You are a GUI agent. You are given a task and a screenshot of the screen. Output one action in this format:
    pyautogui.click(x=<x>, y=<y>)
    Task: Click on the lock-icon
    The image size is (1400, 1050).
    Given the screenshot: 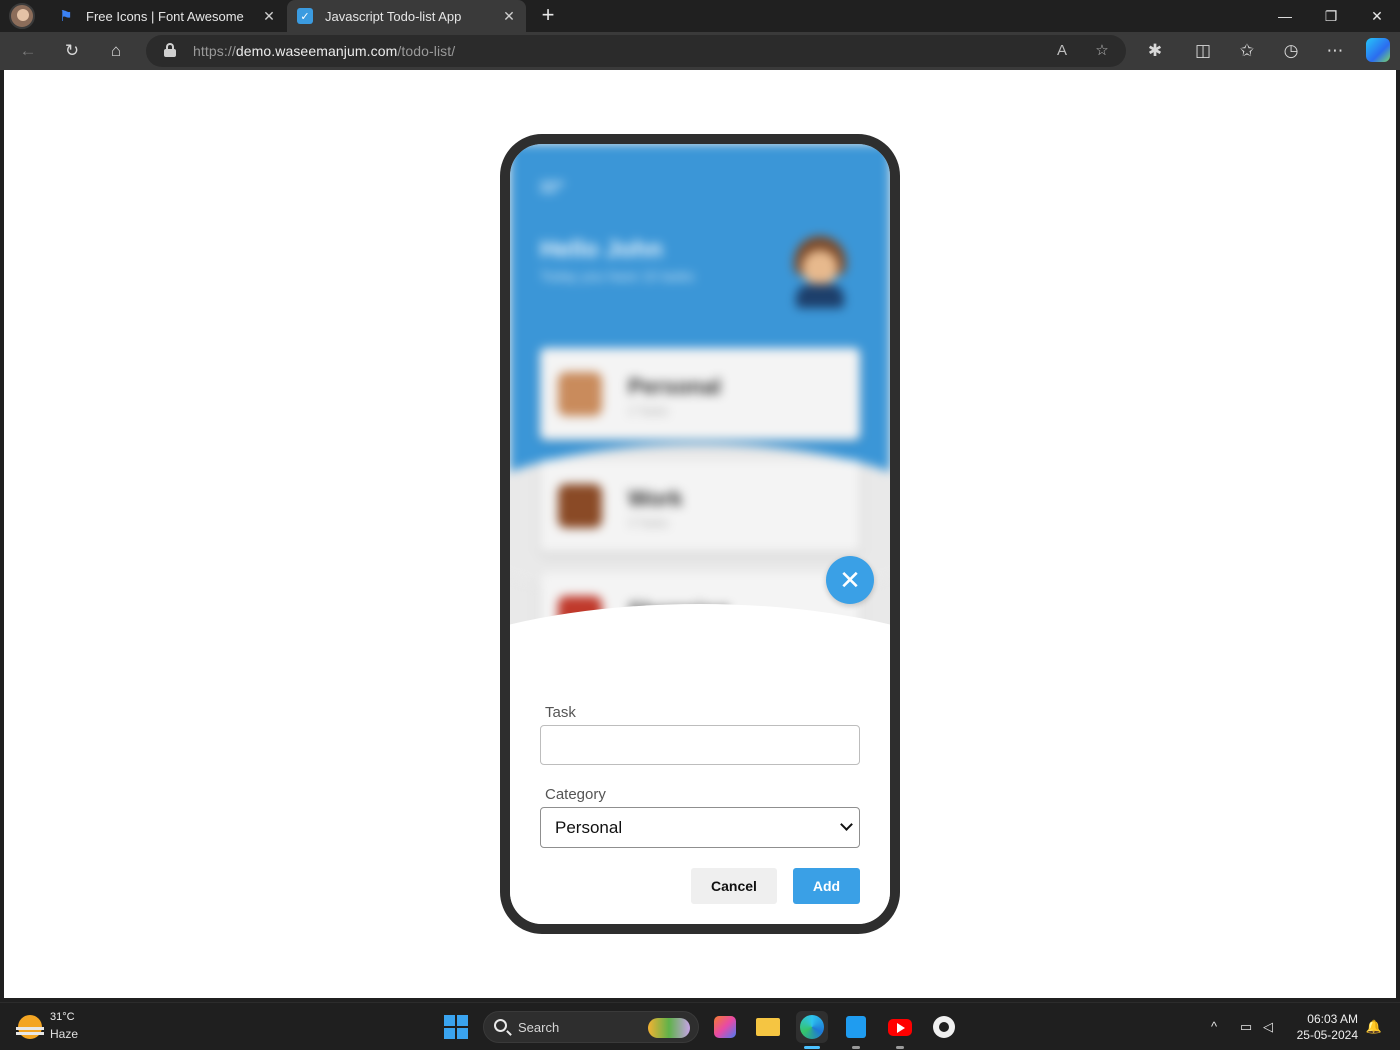 What is the action you would take?
    pyautogui.click(x=170, y=50)
    